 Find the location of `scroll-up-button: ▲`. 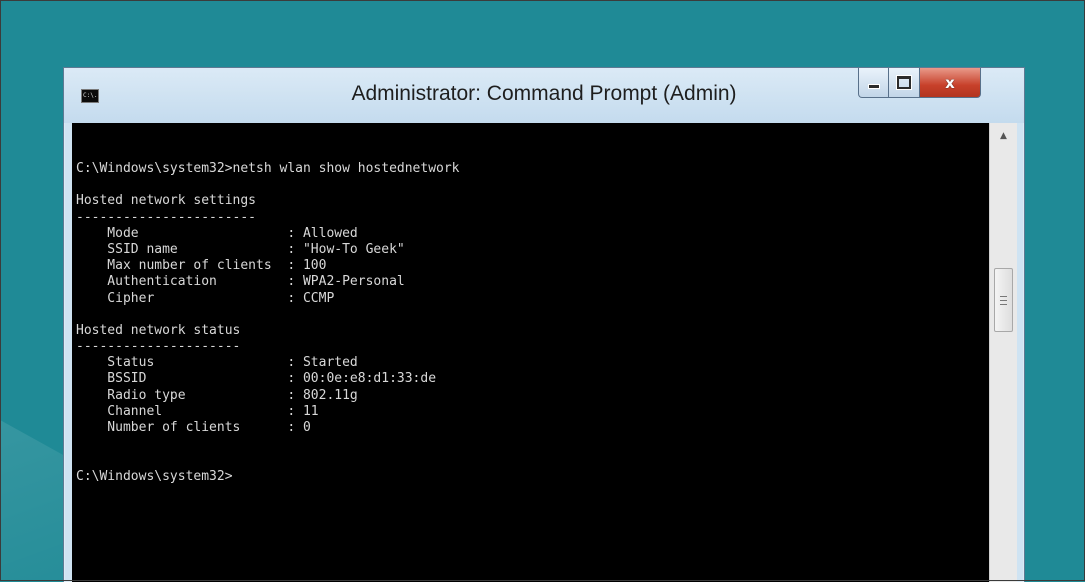

scroll-up-button: ▲ is located at coordinates (1003, 136).